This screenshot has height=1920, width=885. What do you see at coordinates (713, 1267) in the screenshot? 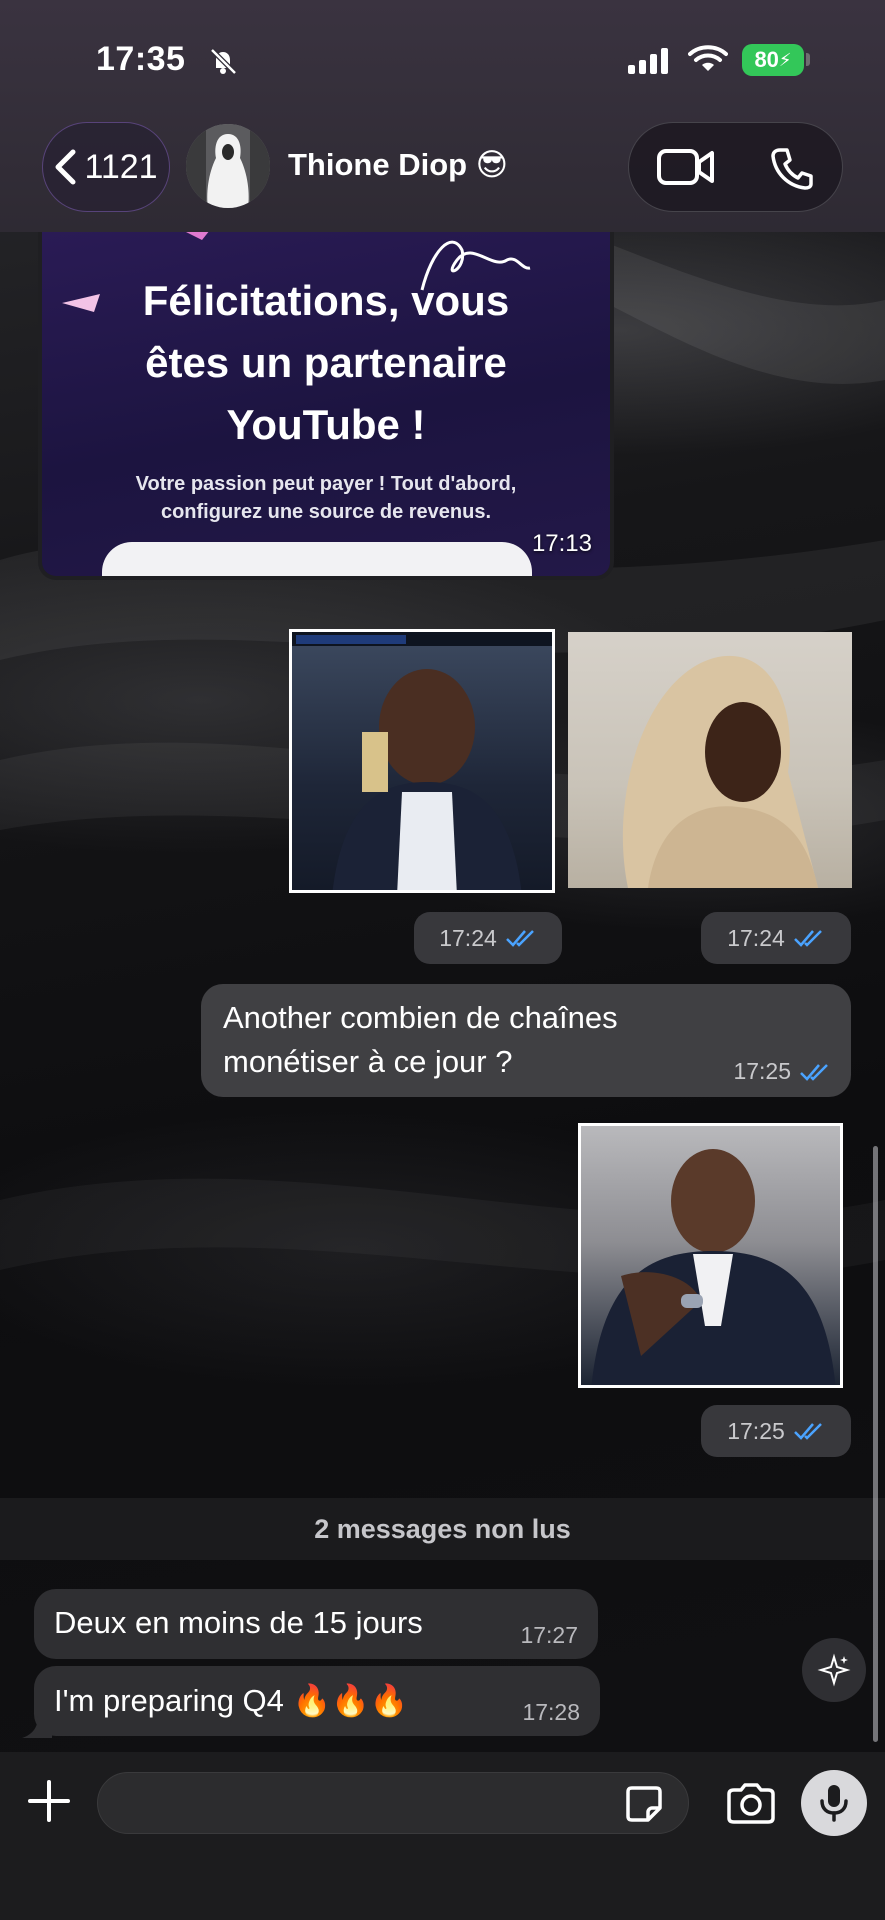
I see `photo-person-suit` at bounding box center [713, 1267].